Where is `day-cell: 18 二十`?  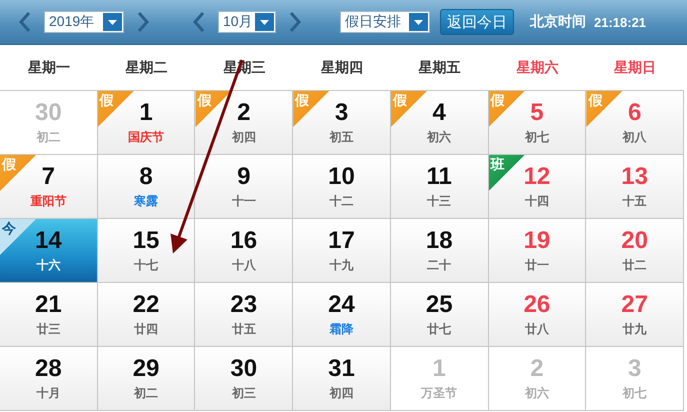 day-cell: 18 二十 is located at coordinates (439, 251).